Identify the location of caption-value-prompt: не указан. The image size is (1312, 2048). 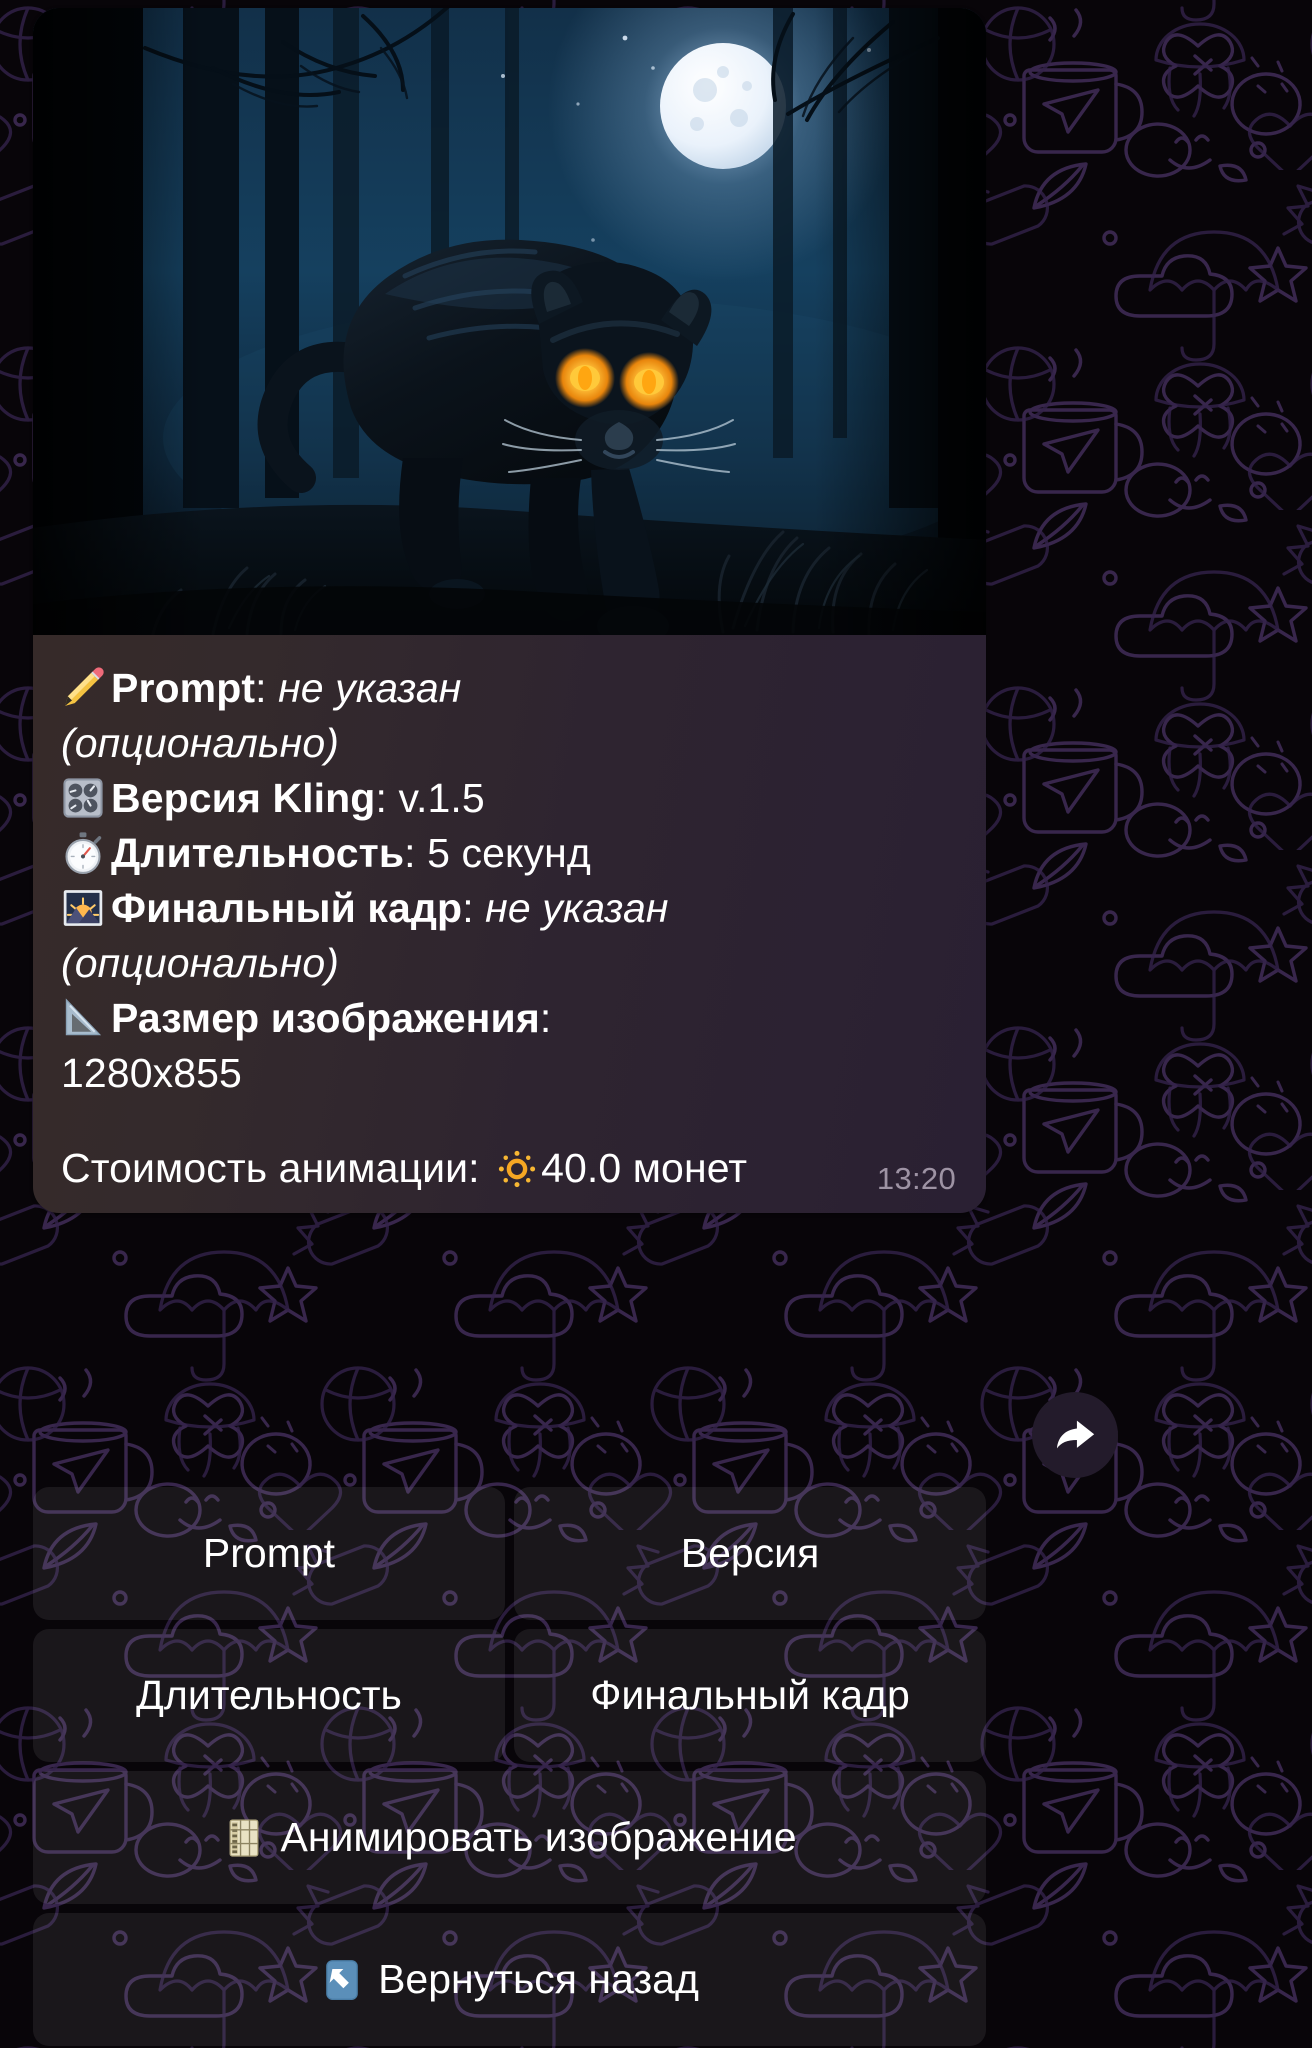
(370, 688).